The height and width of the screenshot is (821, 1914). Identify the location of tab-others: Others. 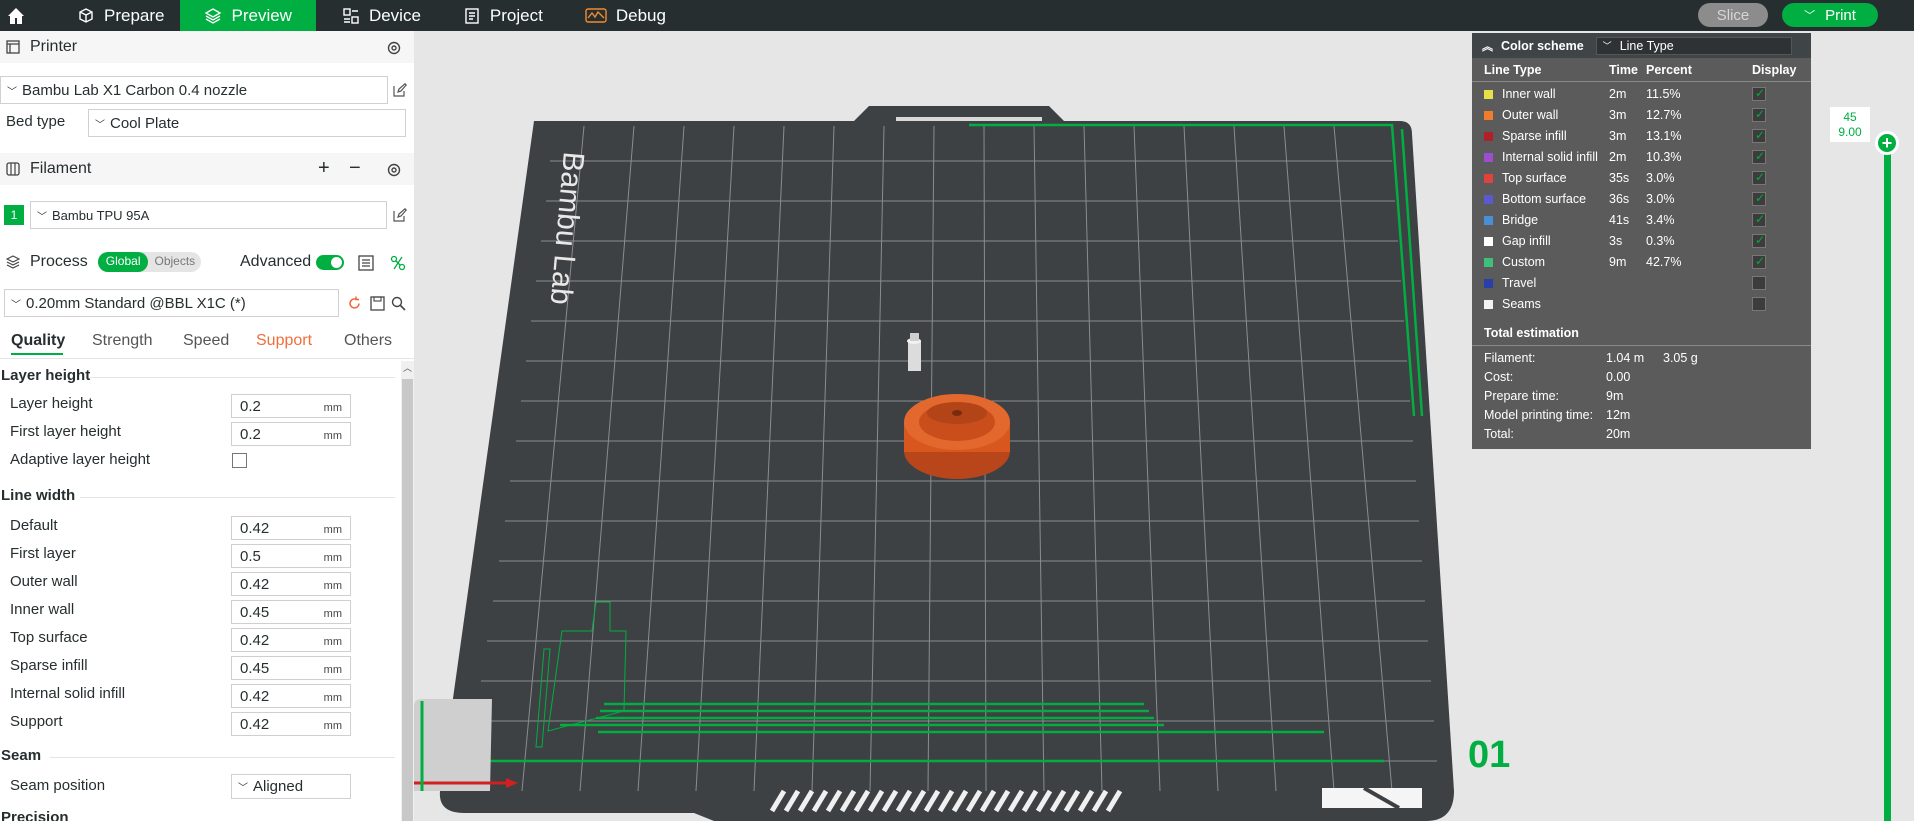
(368, 341).